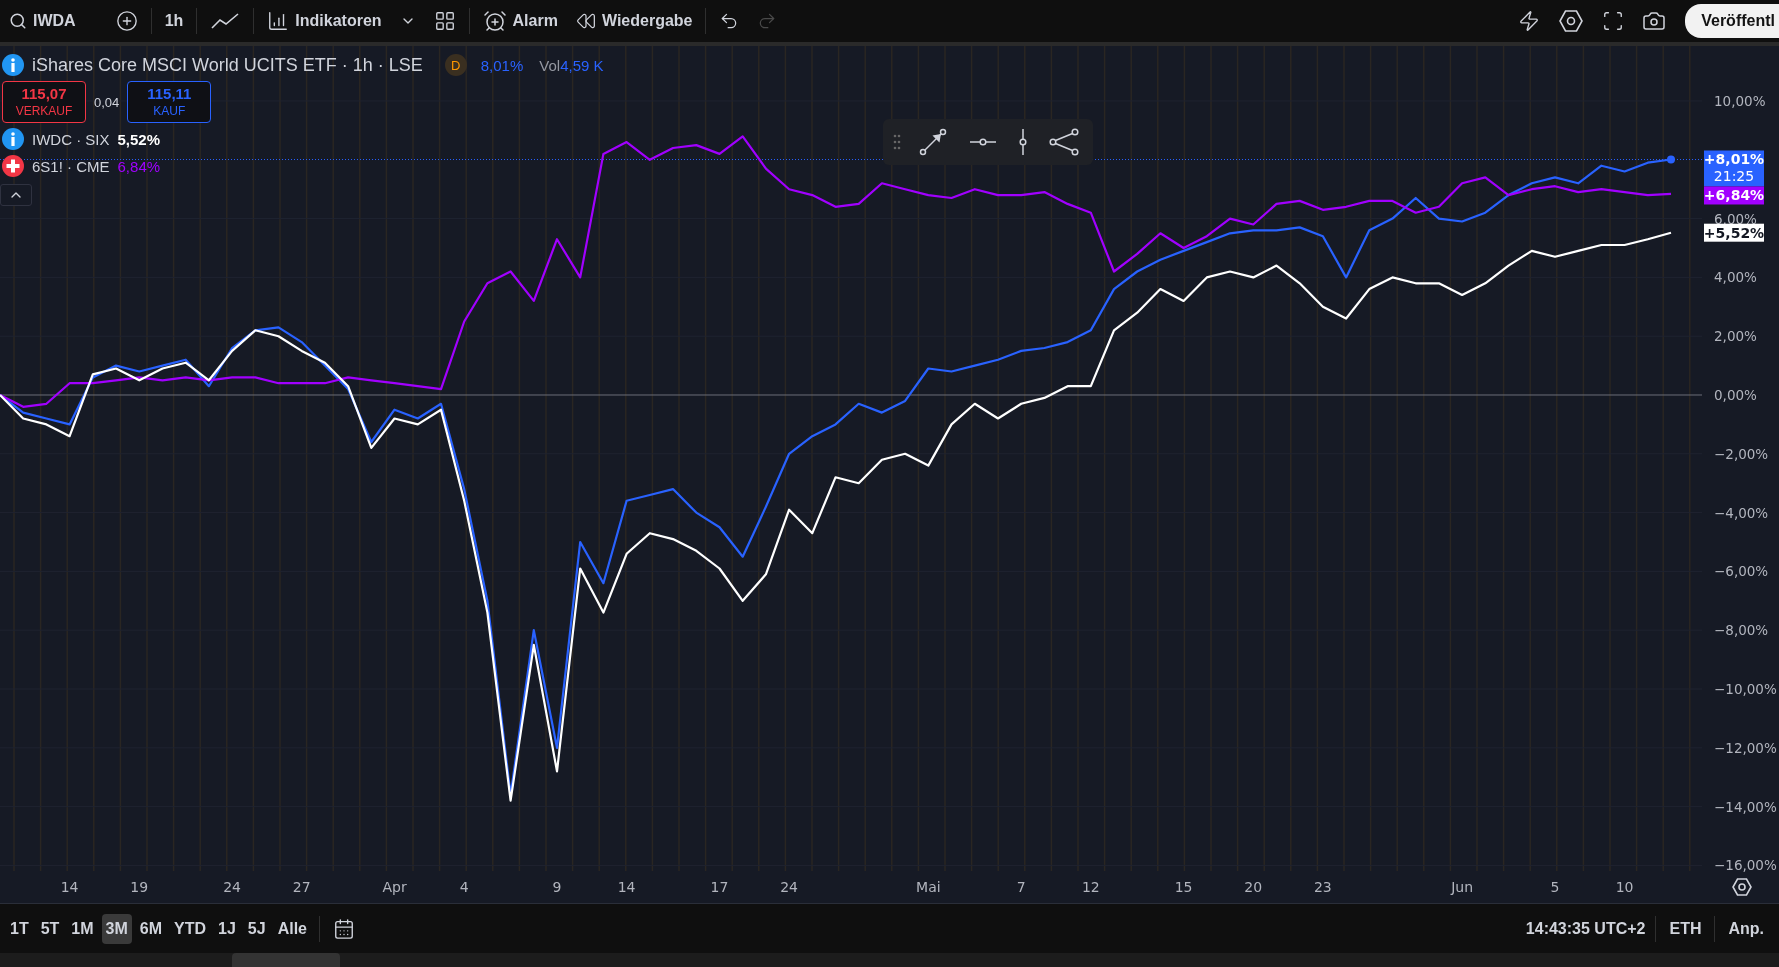  What do you see at coordinates (151, 928) in the screenshot?
I see `range-tab: 6M` at bounding box center [151, 928].